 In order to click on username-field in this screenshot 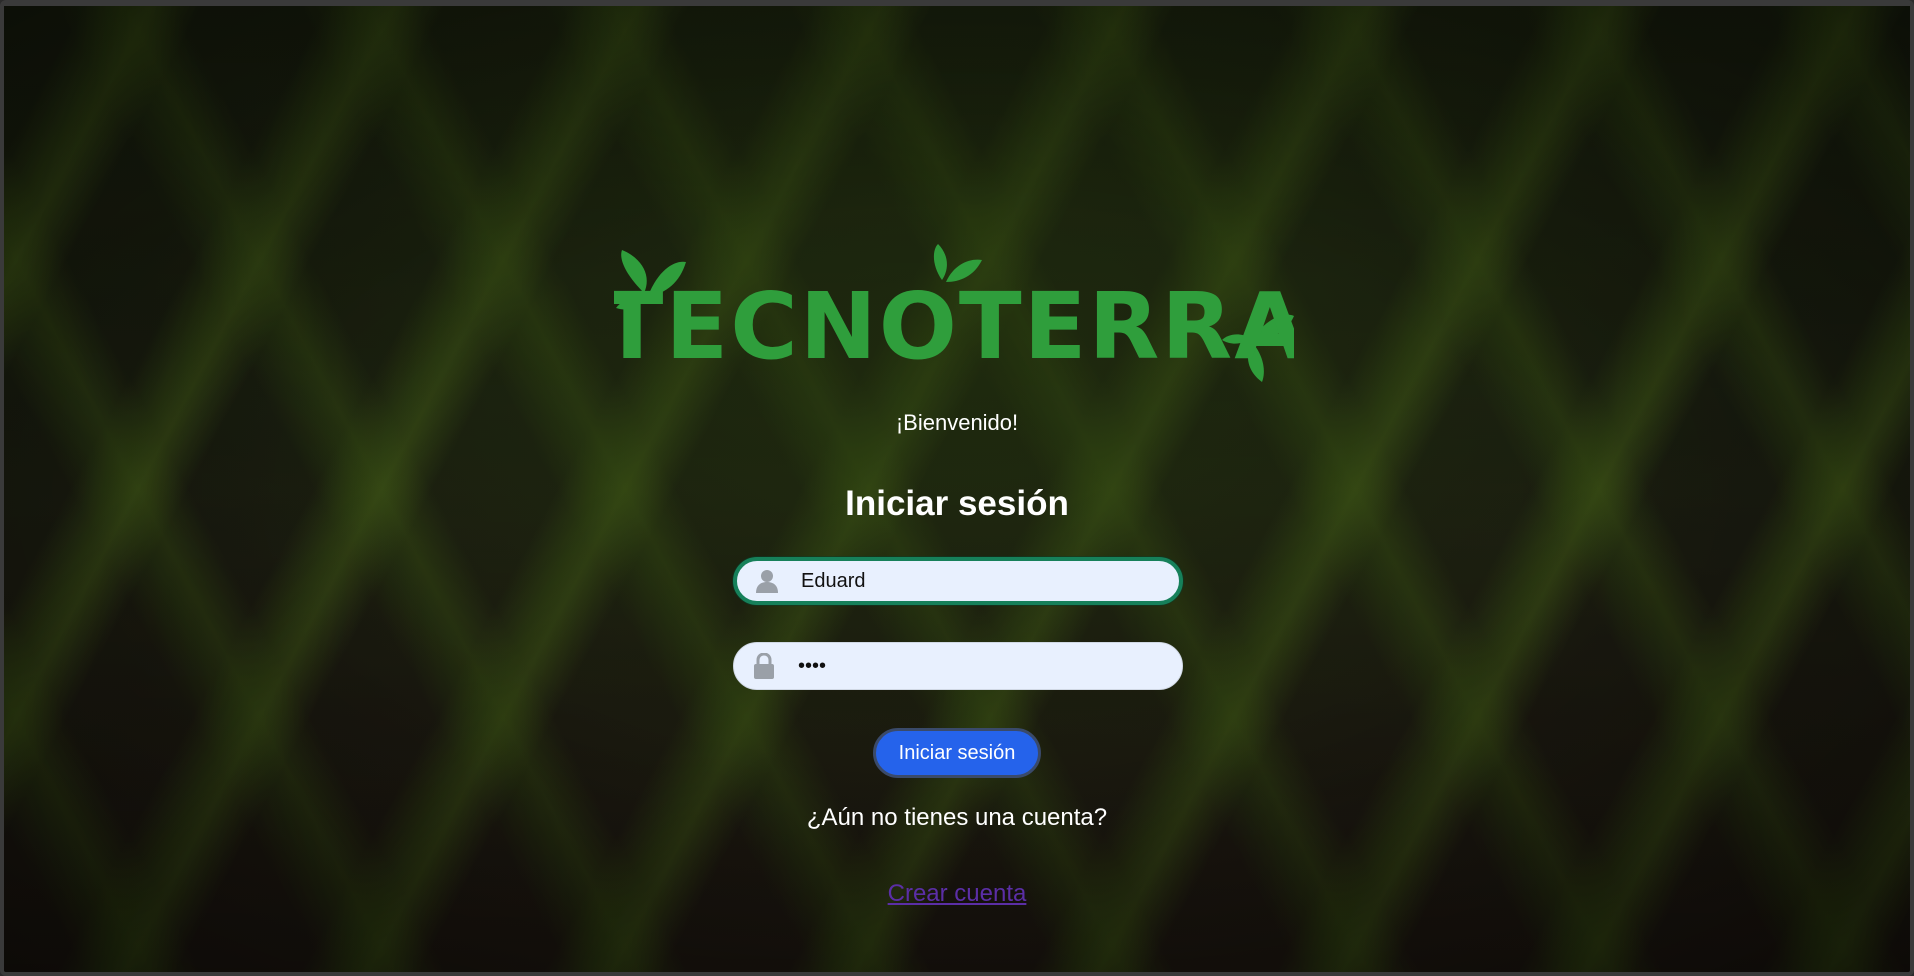, I will do `click(958, 581)`.